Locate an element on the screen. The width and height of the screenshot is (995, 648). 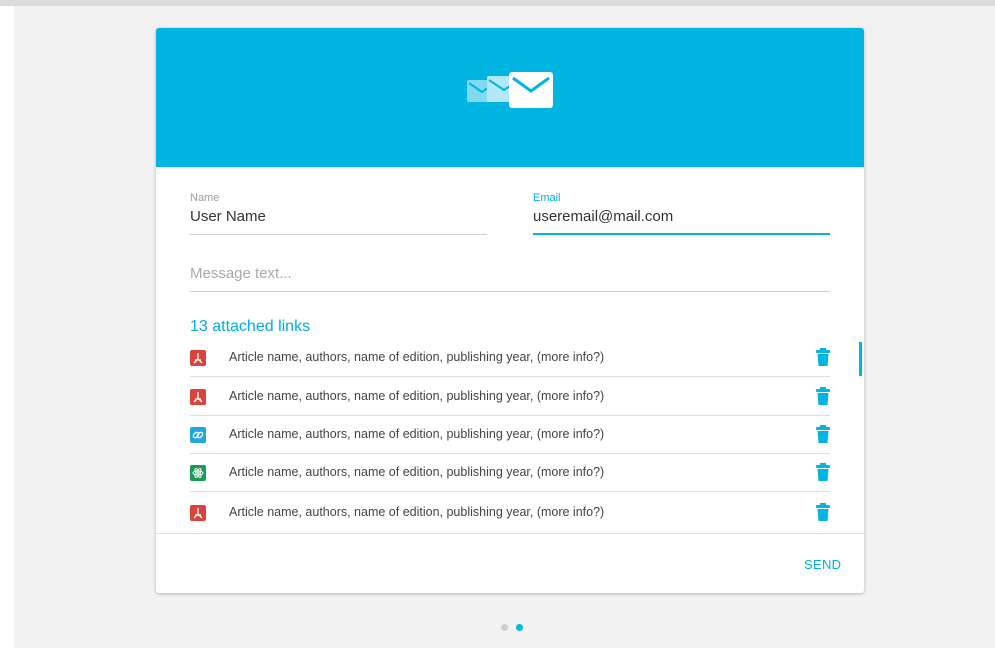
atom-icon is located at coordinates (198, 473).